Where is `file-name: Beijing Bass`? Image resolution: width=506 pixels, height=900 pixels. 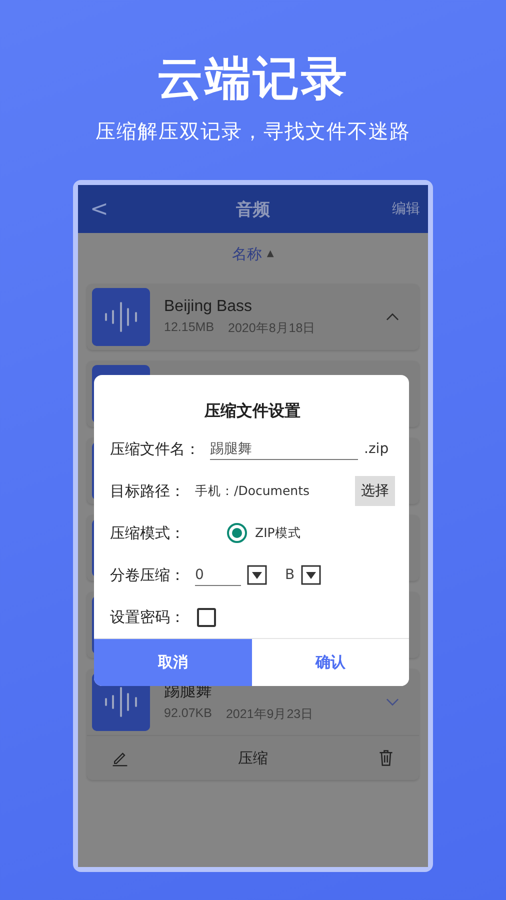 file-name: Beijing Bass is located at coordinates (209, 307).